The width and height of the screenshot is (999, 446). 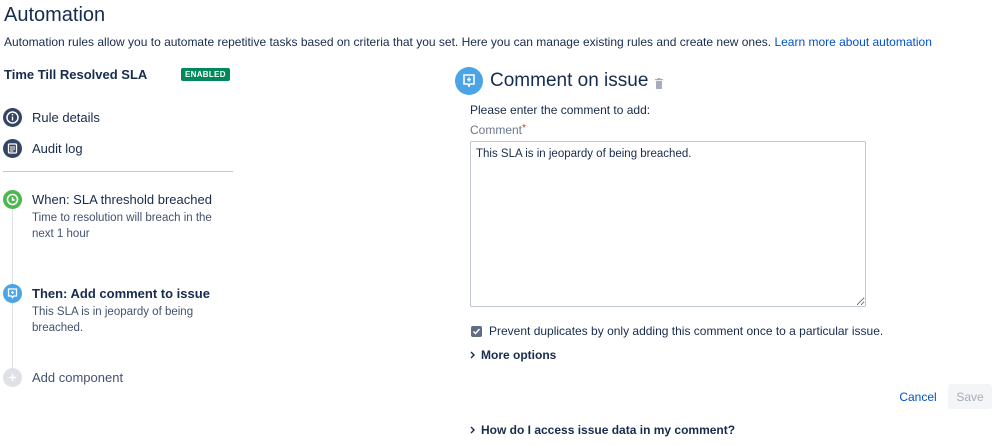 I want to click on more-options-expander: More options, so click(x=513, y=355).